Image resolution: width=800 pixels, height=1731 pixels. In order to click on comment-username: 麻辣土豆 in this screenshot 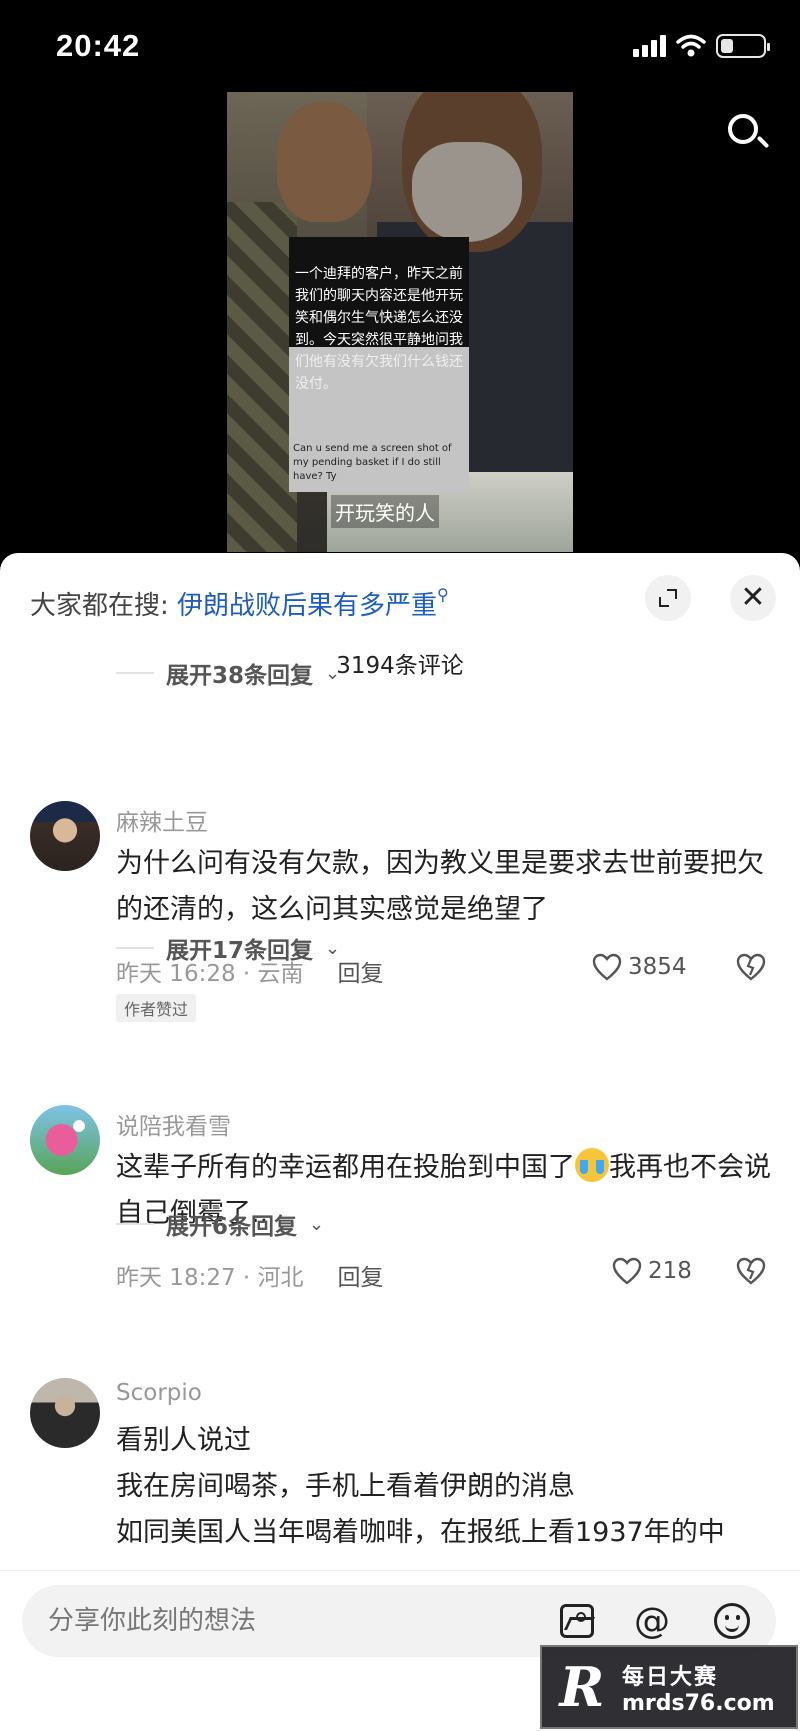, I will do `click(162, 820)`.